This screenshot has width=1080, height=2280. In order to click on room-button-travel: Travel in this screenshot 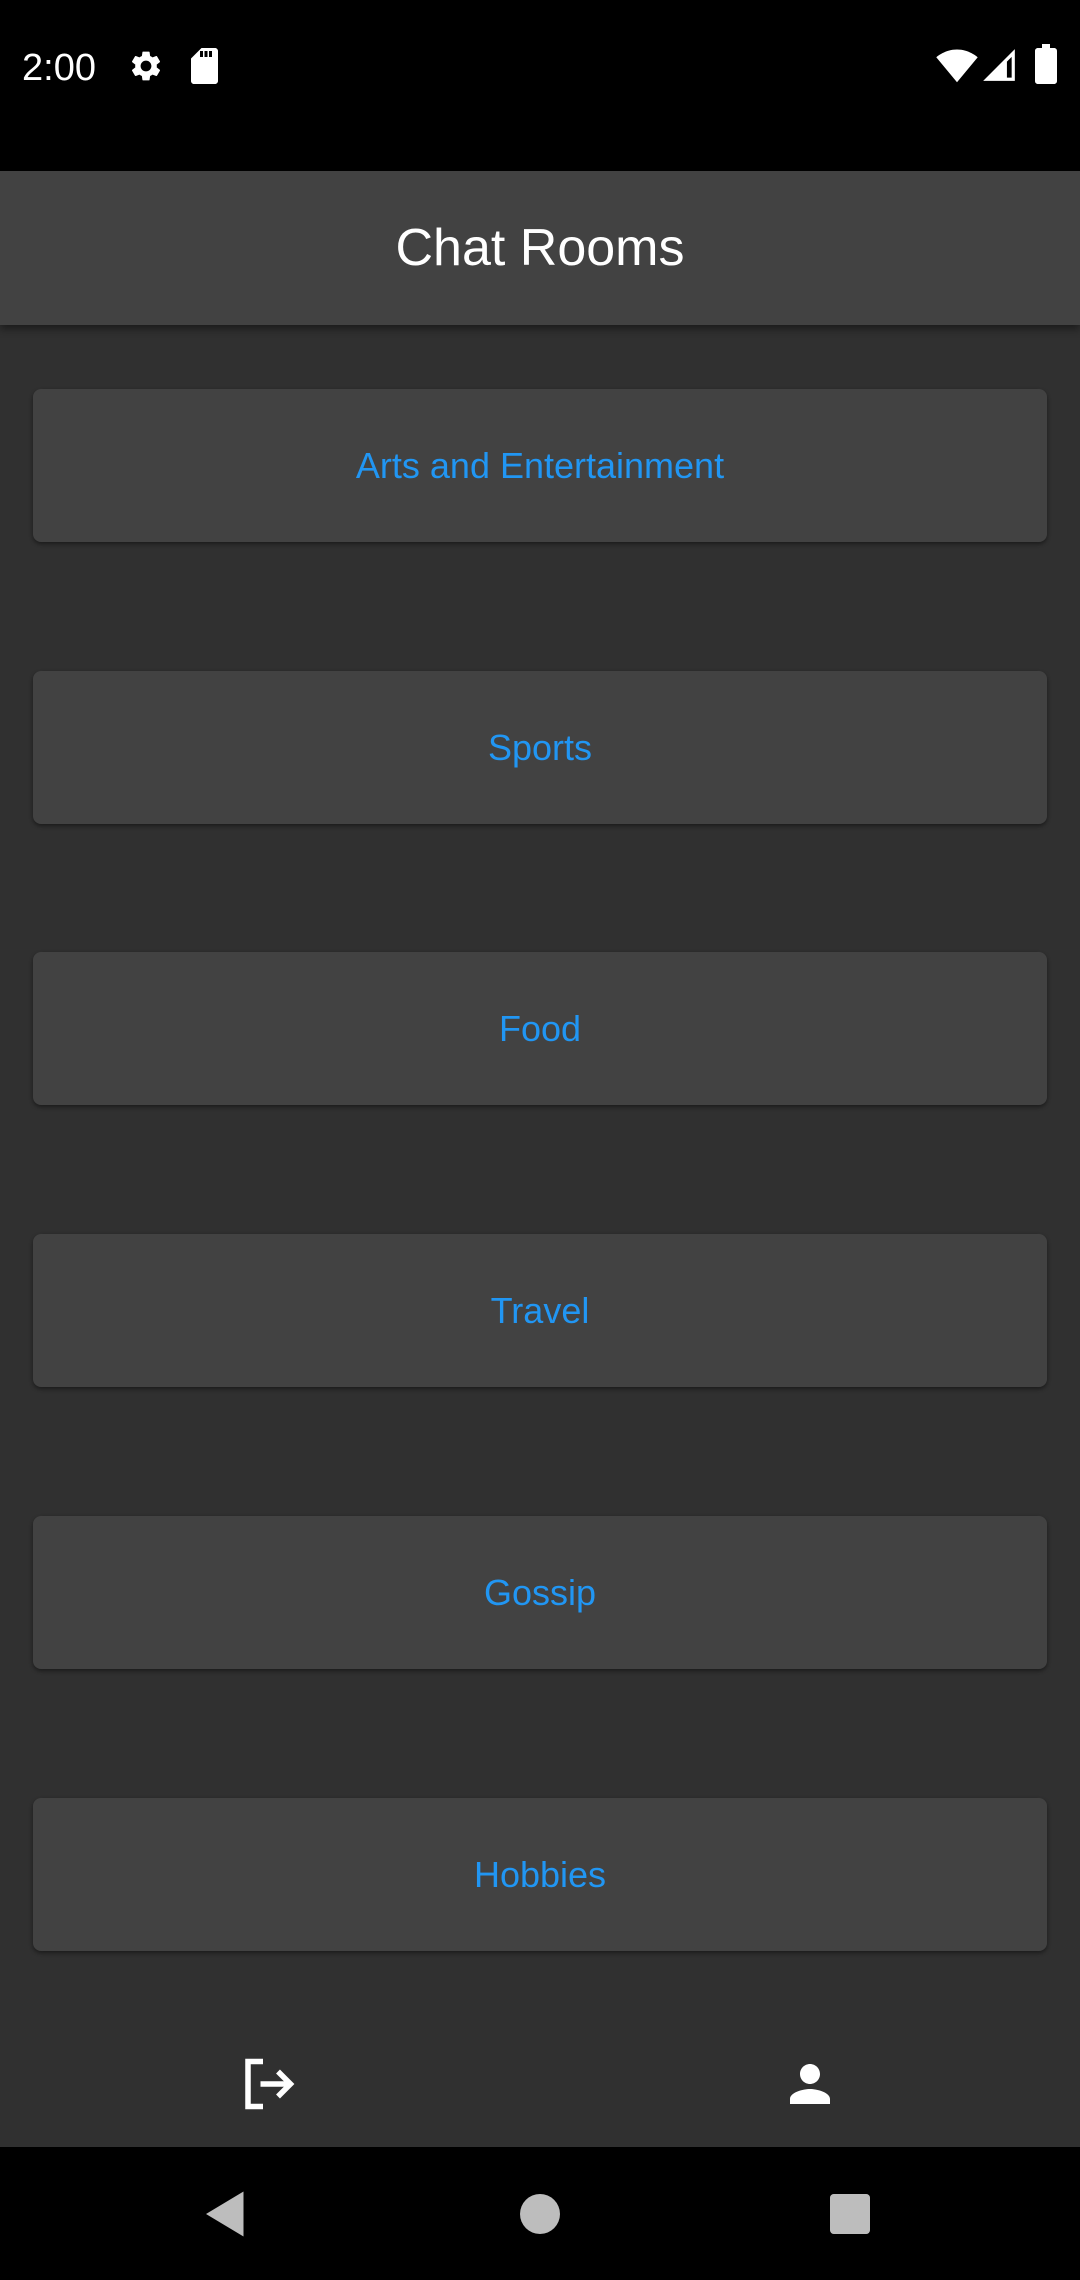, I will do `click(540, 1310)`.